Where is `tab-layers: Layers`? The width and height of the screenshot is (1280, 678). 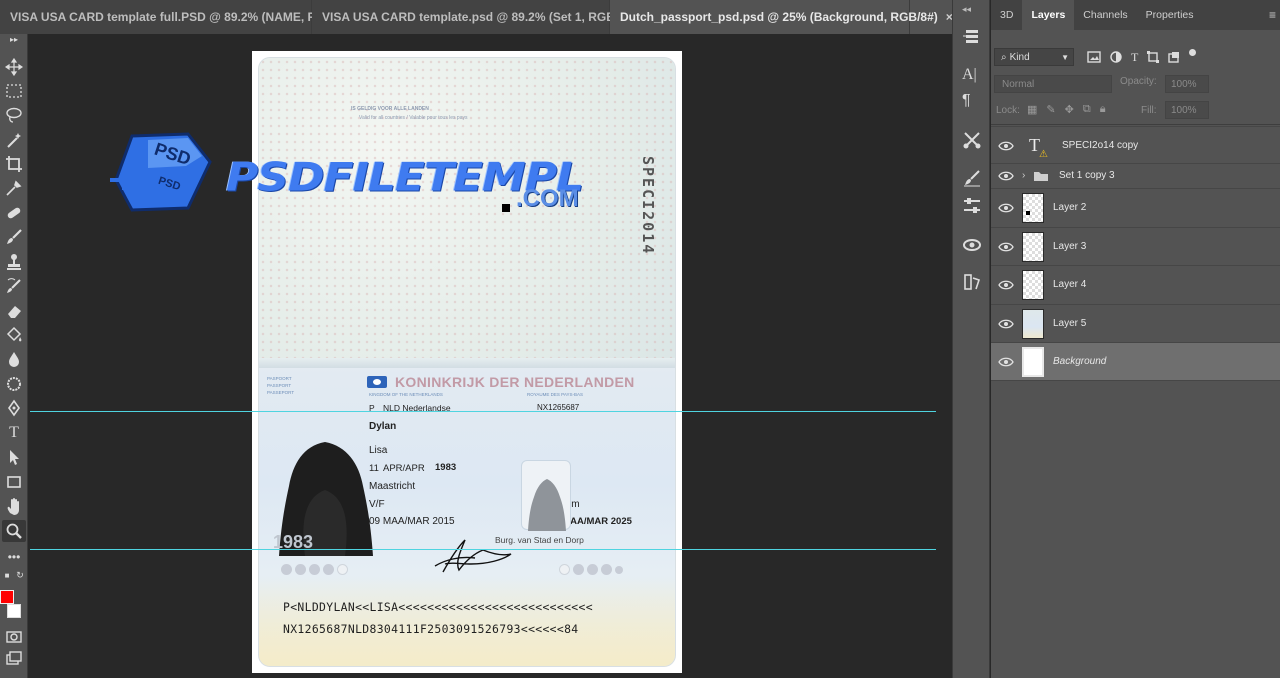
tab-layers: Layers is located at coordinates (1048, 15).